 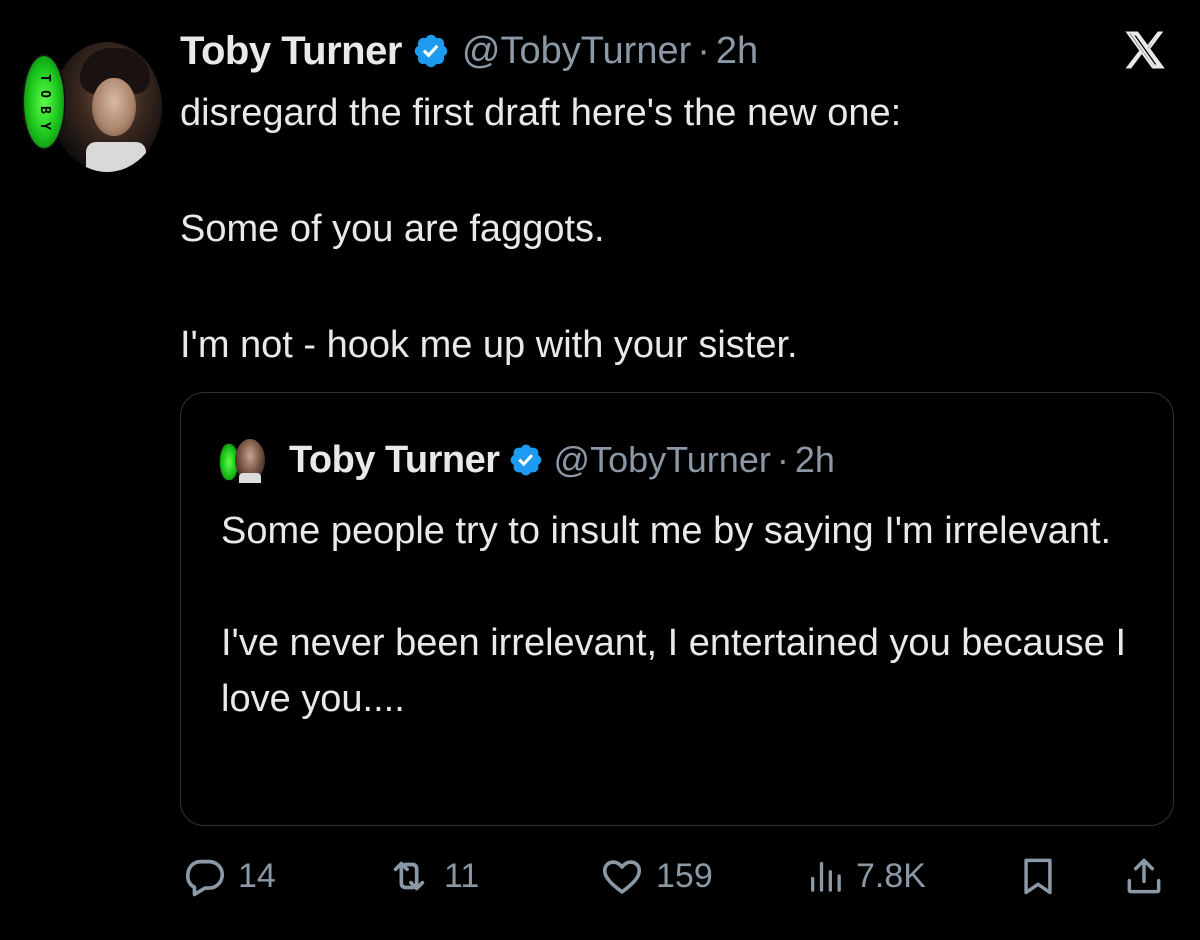 I want to click on reply-count: 14, so click(x=257, y=875).